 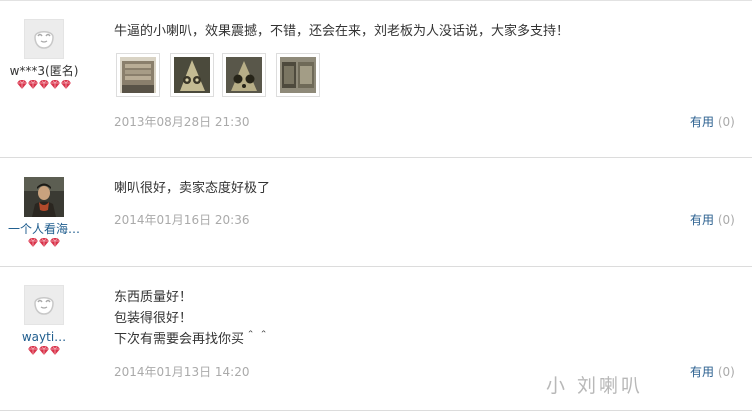 What do you see at coordinates (153, 297) in the screenshot?
I see `review-comment-line: 东西质量好！` at bounding box center [153, 297].